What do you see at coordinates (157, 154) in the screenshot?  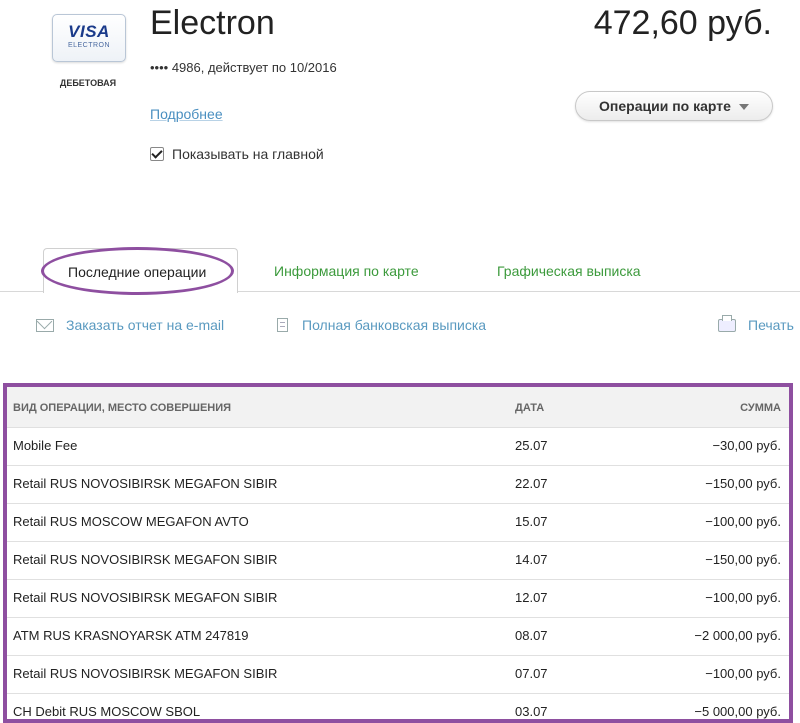 I see `show-on-main-checkbox` at bounding box center [157, 154].